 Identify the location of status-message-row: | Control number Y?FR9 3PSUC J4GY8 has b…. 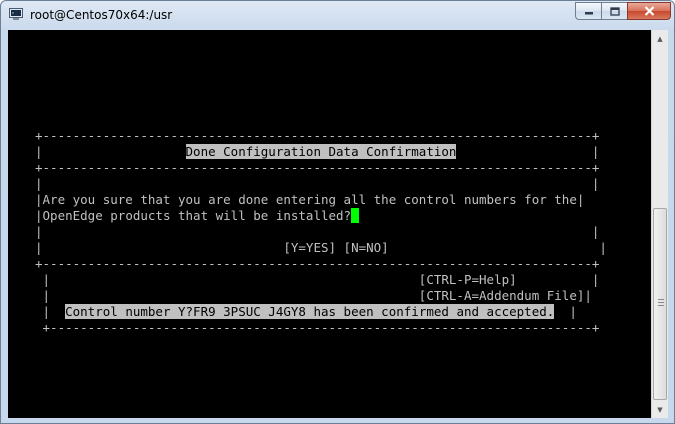
(306, 312).